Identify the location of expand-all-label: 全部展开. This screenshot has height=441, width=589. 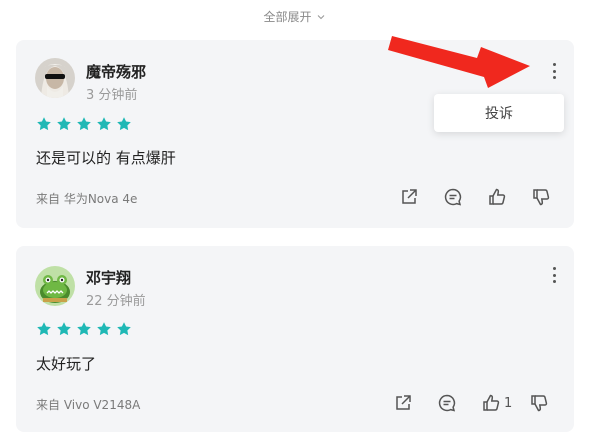
(287, 17).